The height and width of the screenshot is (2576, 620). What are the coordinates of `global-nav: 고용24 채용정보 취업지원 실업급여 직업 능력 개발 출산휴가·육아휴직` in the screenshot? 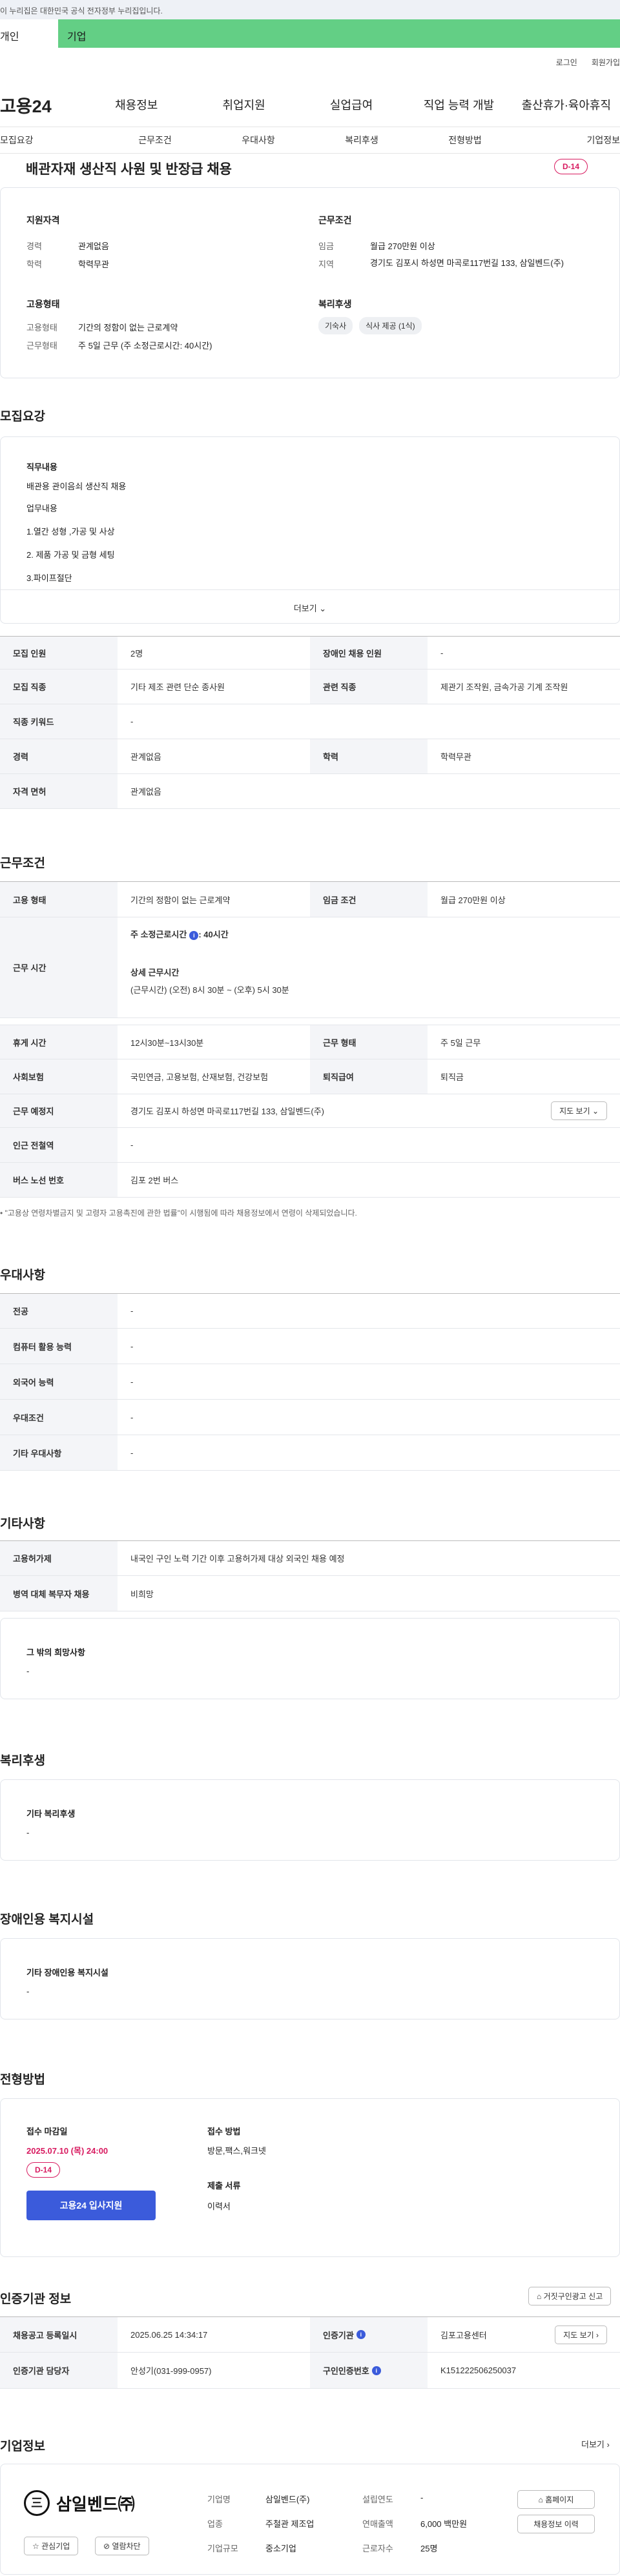 It's located at (310, 105).